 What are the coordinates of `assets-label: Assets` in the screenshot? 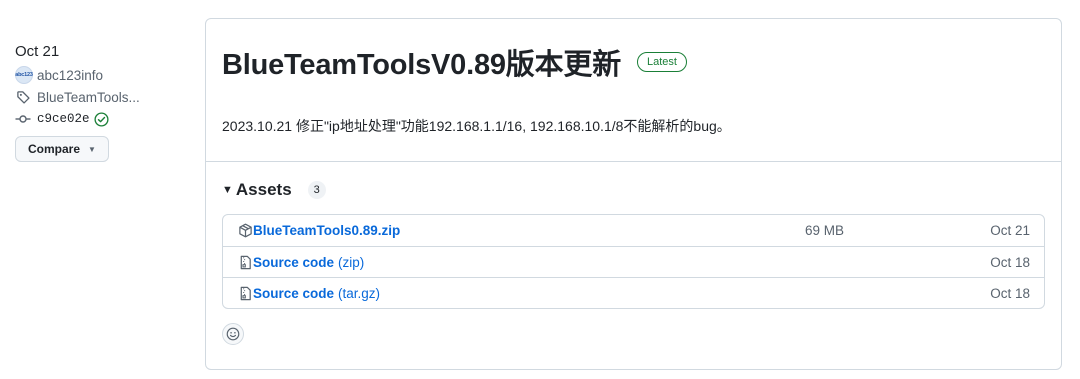 It's located at (263, 189).